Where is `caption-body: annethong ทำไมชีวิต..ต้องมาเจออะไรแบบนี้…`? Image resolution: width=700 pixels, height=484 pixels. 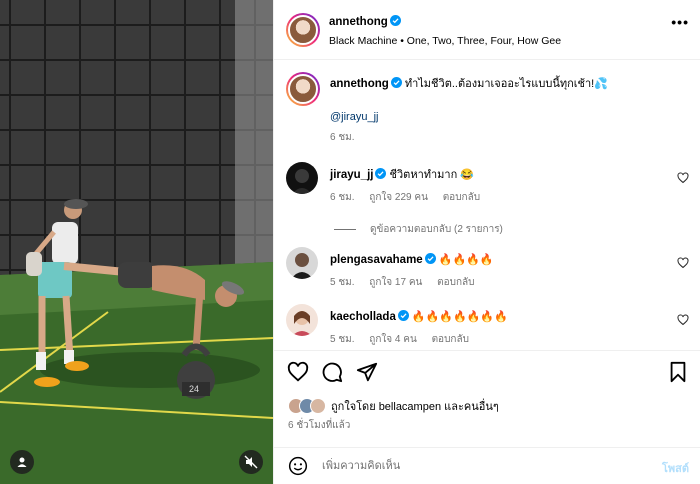
caption-body: annethong ทำไมชีวิต..ต้องมาเจออะไรแบบนี้… is located at coordinates (495, 84).